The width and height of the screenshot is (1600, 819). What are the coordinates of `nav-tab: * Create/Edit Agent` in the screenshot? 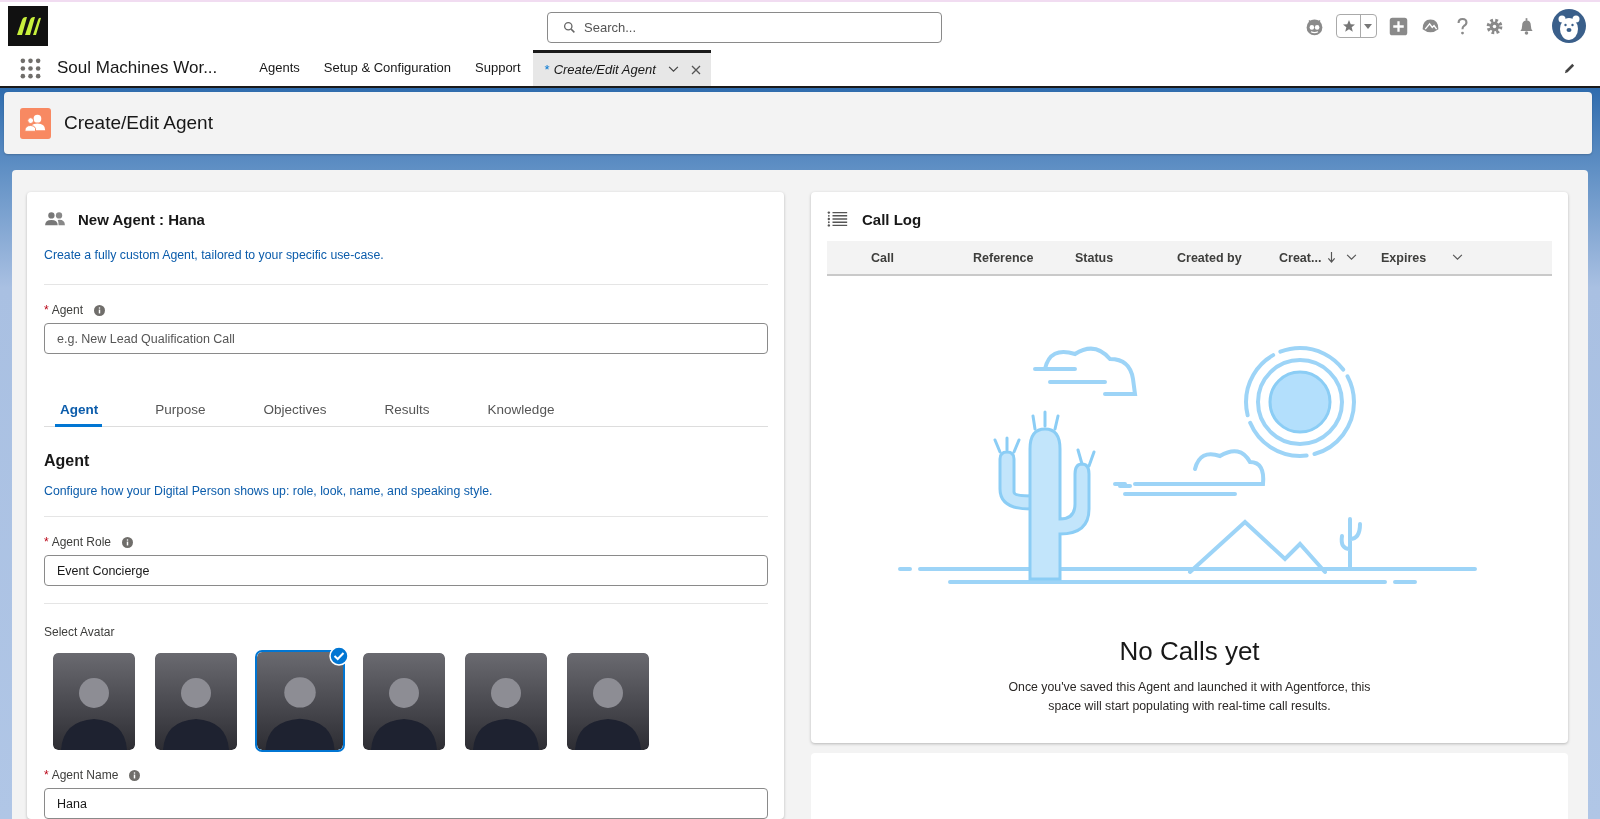 It's located at (621, 68).